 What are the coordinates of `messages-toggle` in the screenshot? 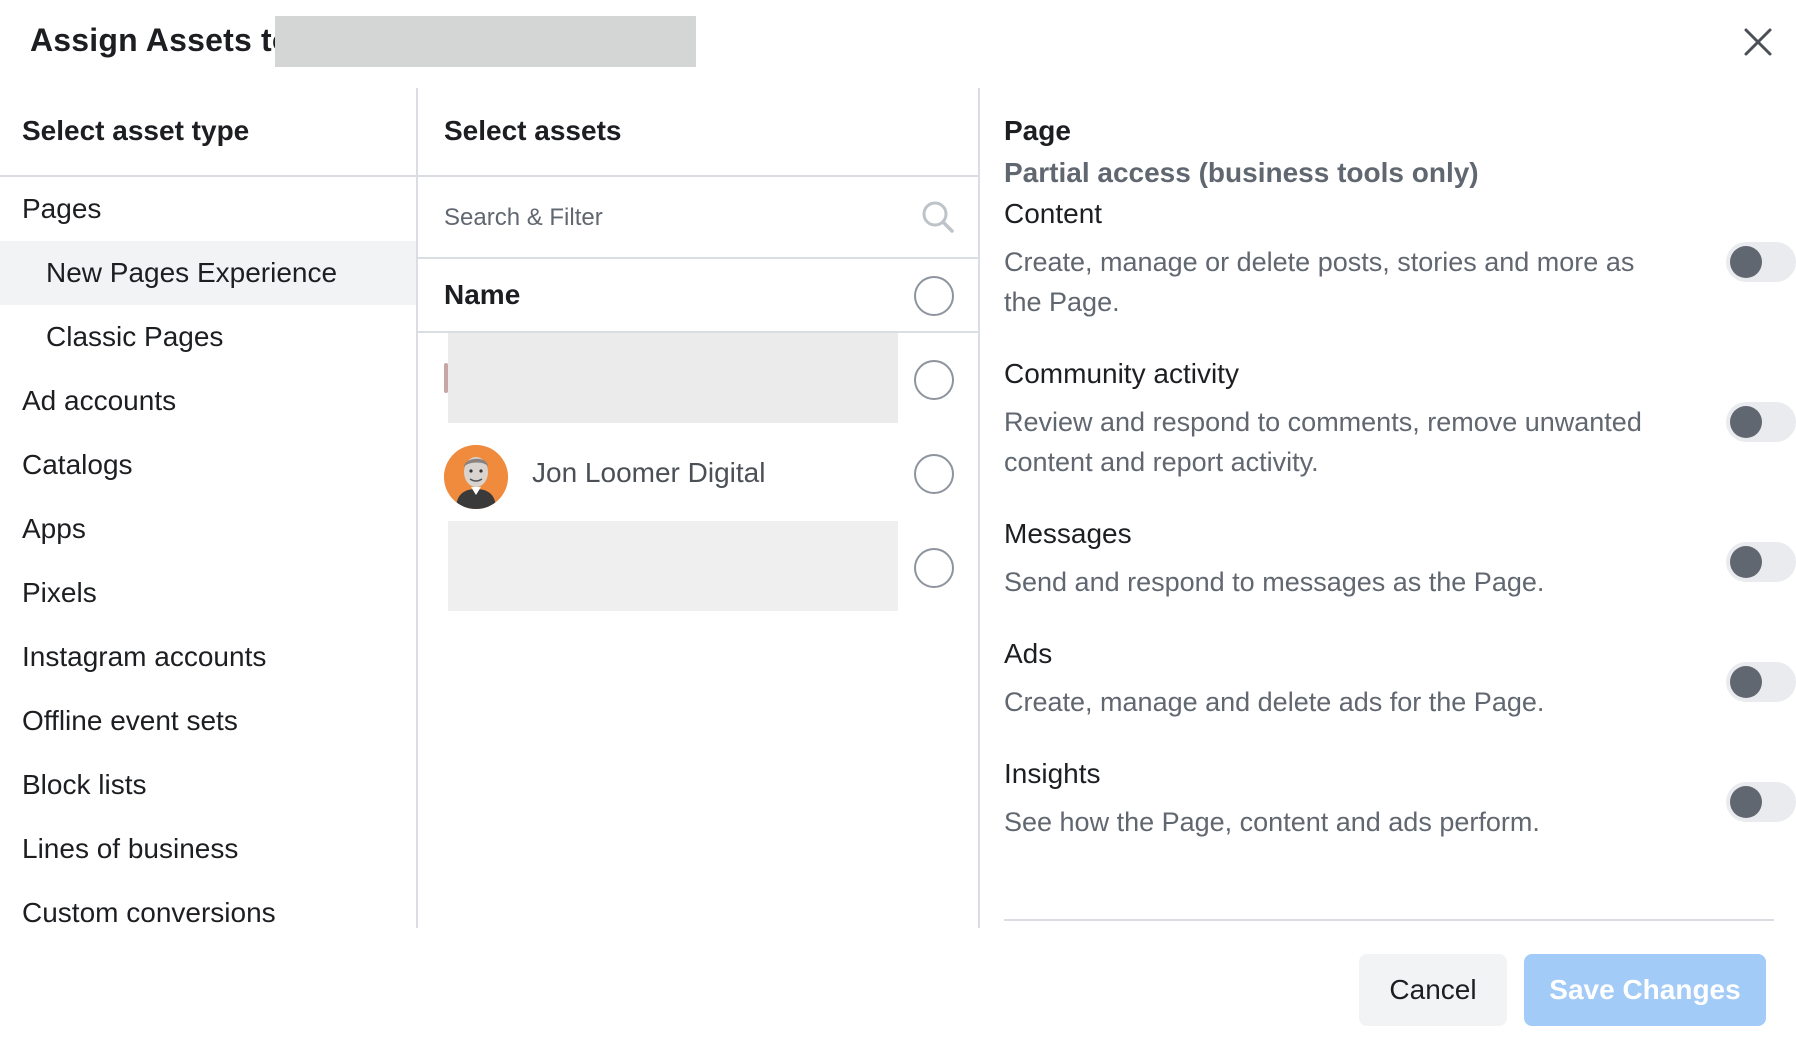 It's located at (1761, 562).